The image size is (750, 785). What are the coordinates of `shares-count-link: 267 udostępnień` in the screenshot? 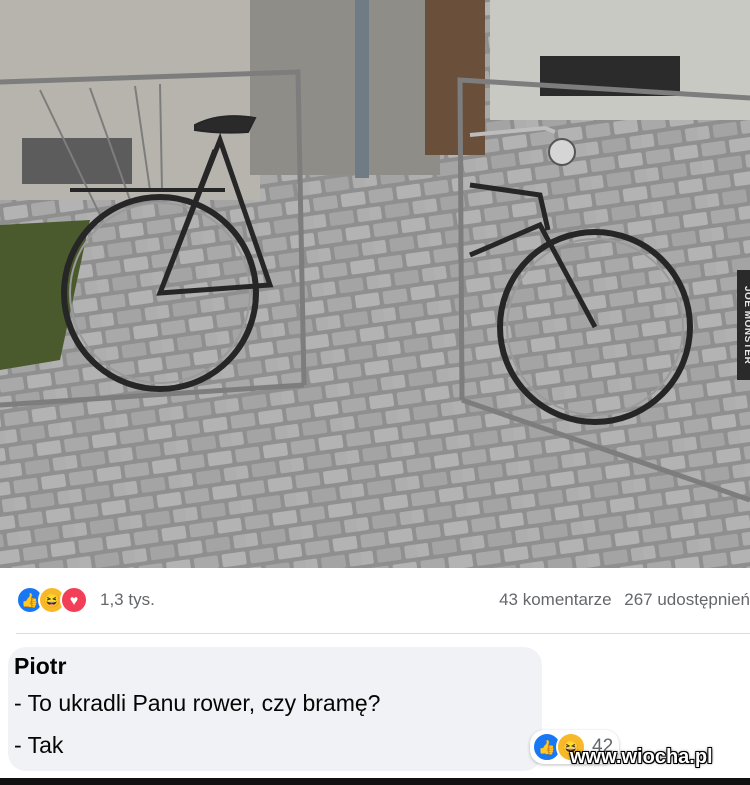 It's located at (687, 599).